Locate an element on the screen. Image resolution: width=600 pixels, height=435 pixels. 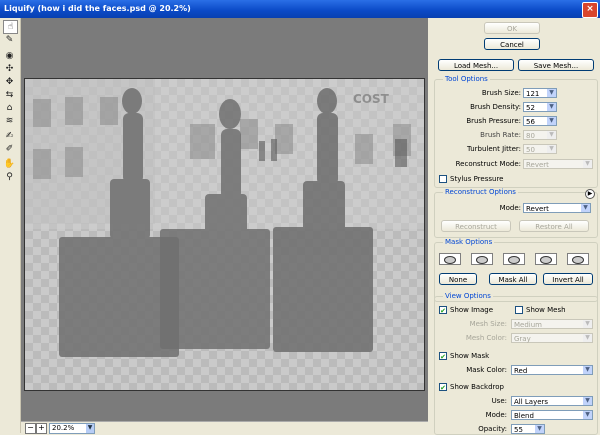
show-backdrop-label: Show Backdrop is located at coordinates (477, 387).